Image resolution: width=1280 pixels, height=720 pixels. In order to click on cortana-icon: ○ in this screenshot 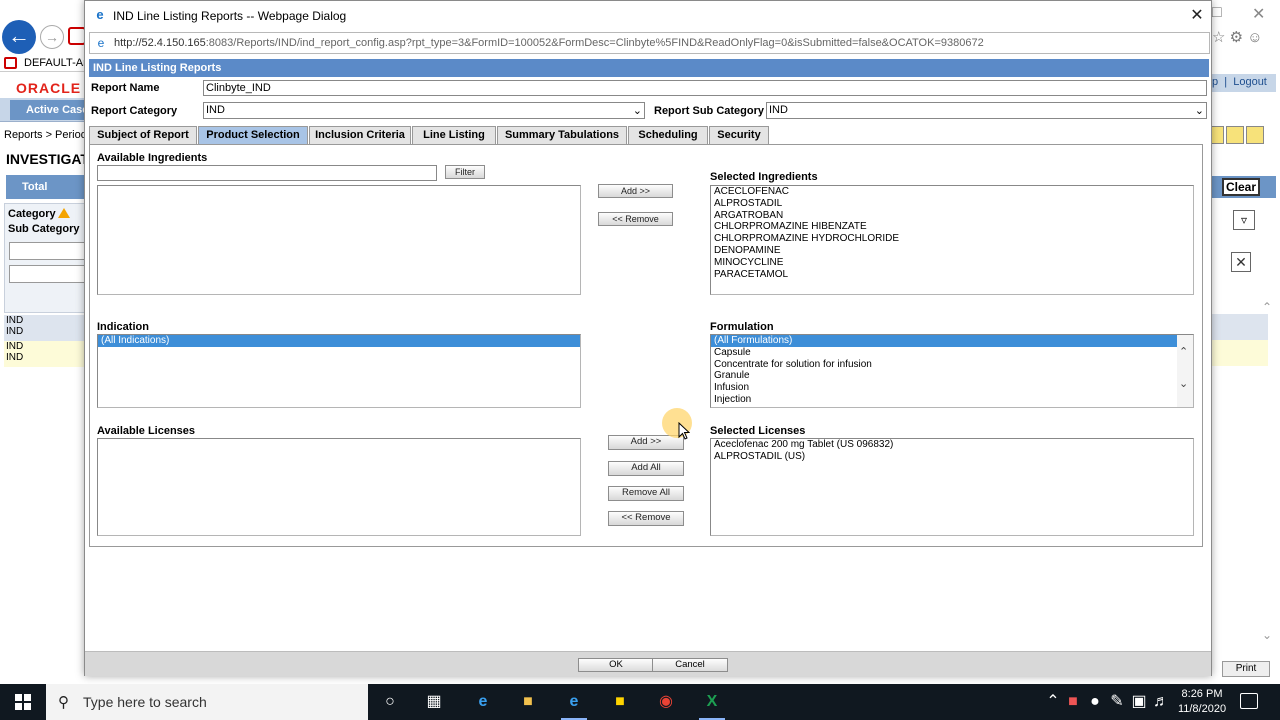, I will do `click(390, 702)`.